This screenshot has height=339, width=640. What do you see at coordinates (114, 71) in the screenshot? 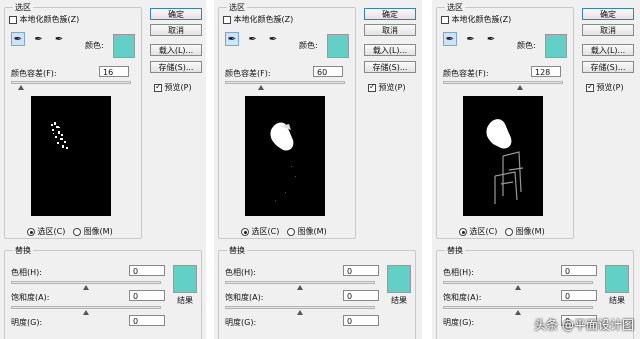
I see `fuzziness-input: 16` at bounding box center [114, 71].